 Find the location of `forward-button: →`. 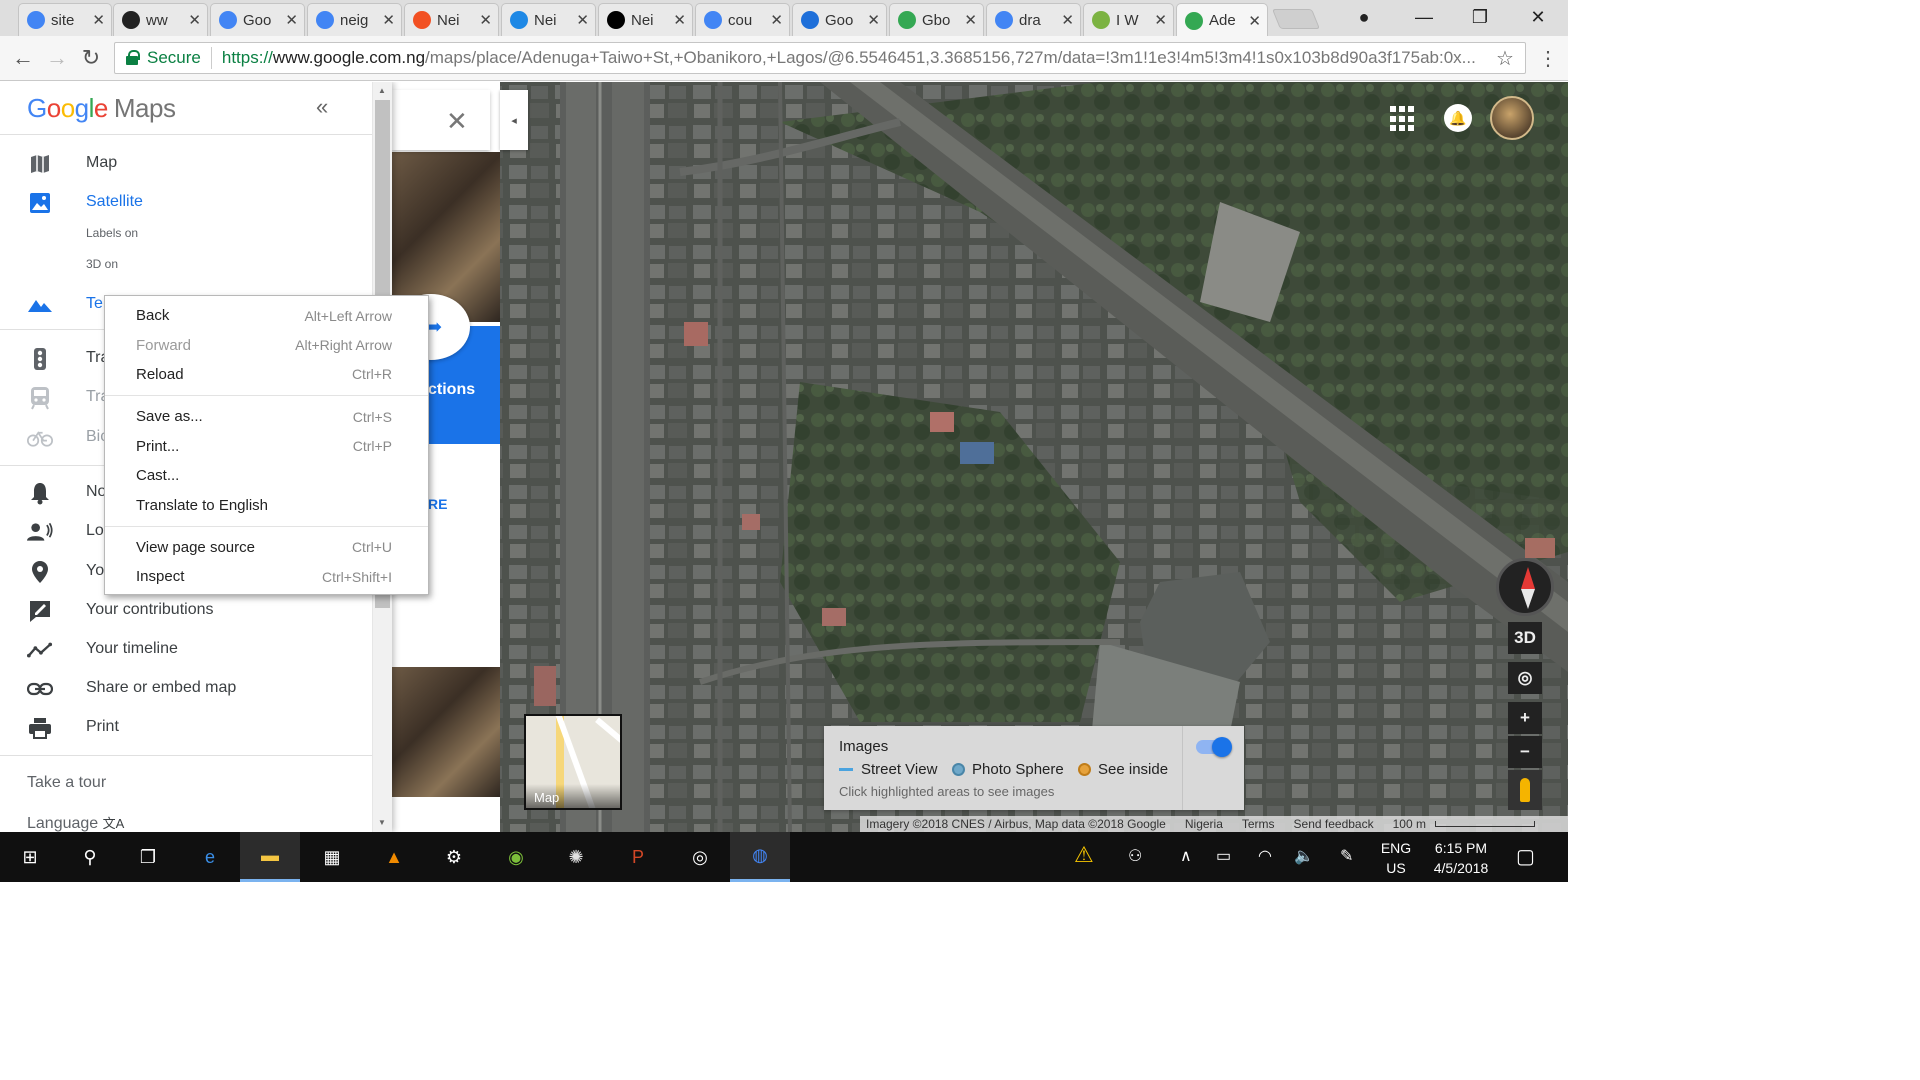

forward-button: → is located at coordinates (57, 58).